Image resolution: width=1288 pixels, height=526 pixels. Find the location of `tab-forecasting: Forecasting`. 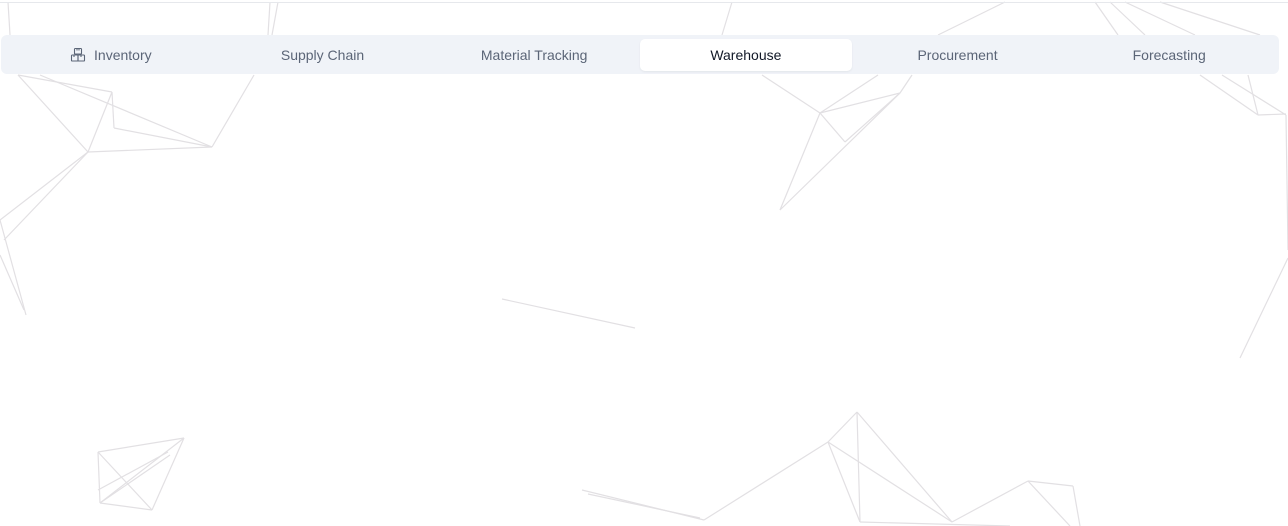

tab-forecasting: Forecasting is located at coordinates (1169, 55).